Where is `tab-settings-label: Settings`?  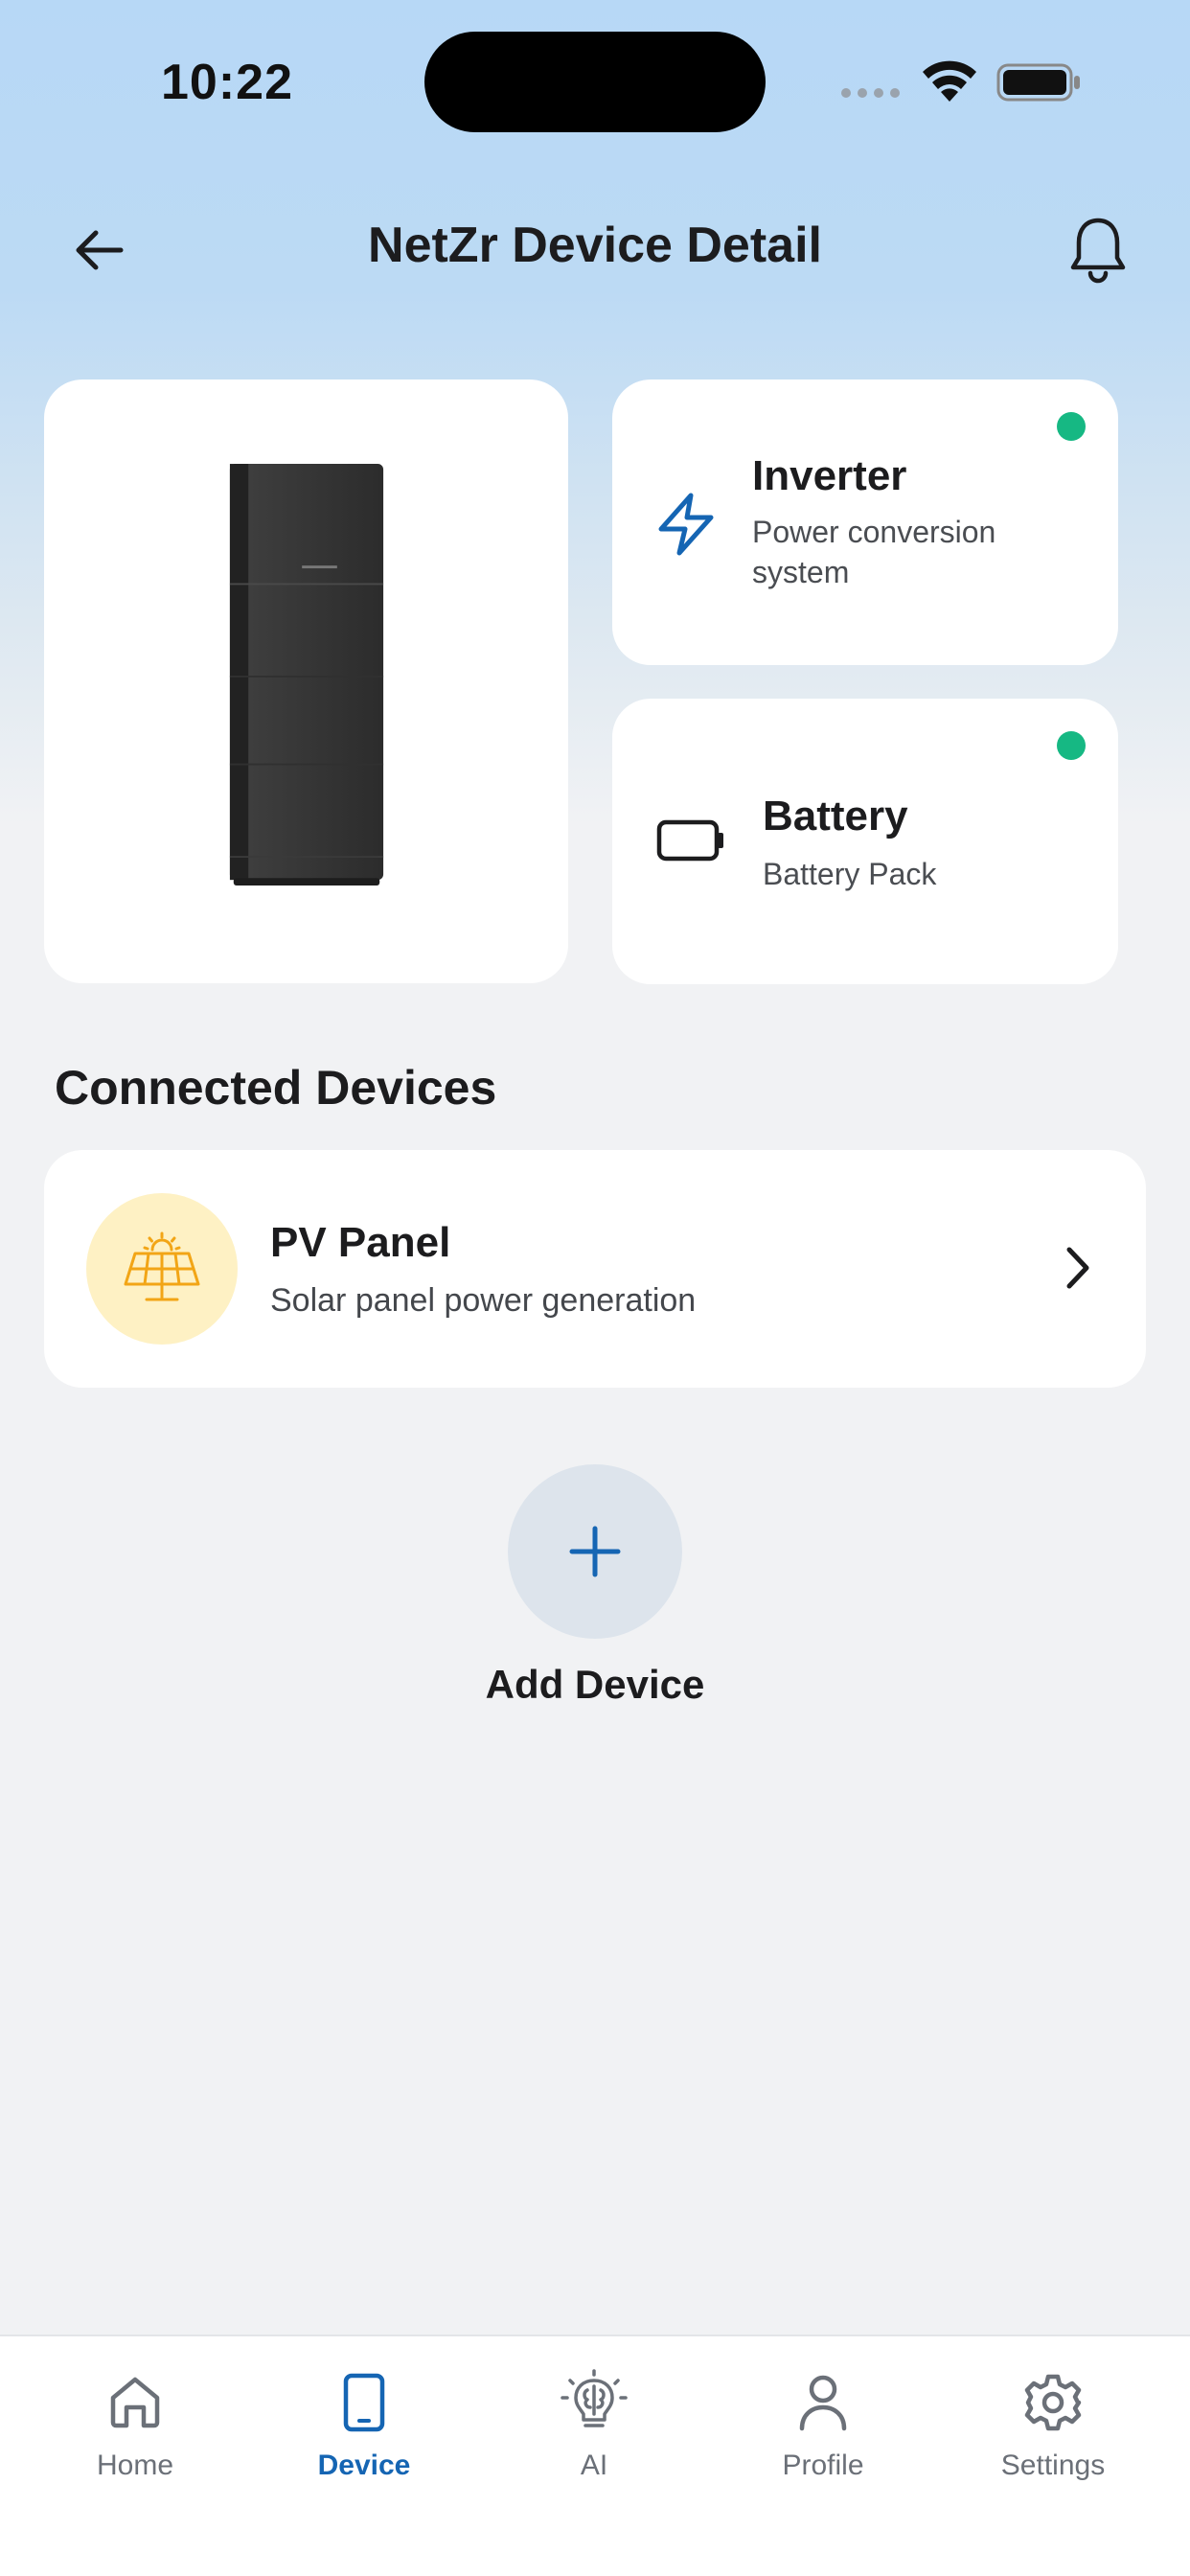 tab-settings-label: Settings is located at coordinates (1053, 2465).